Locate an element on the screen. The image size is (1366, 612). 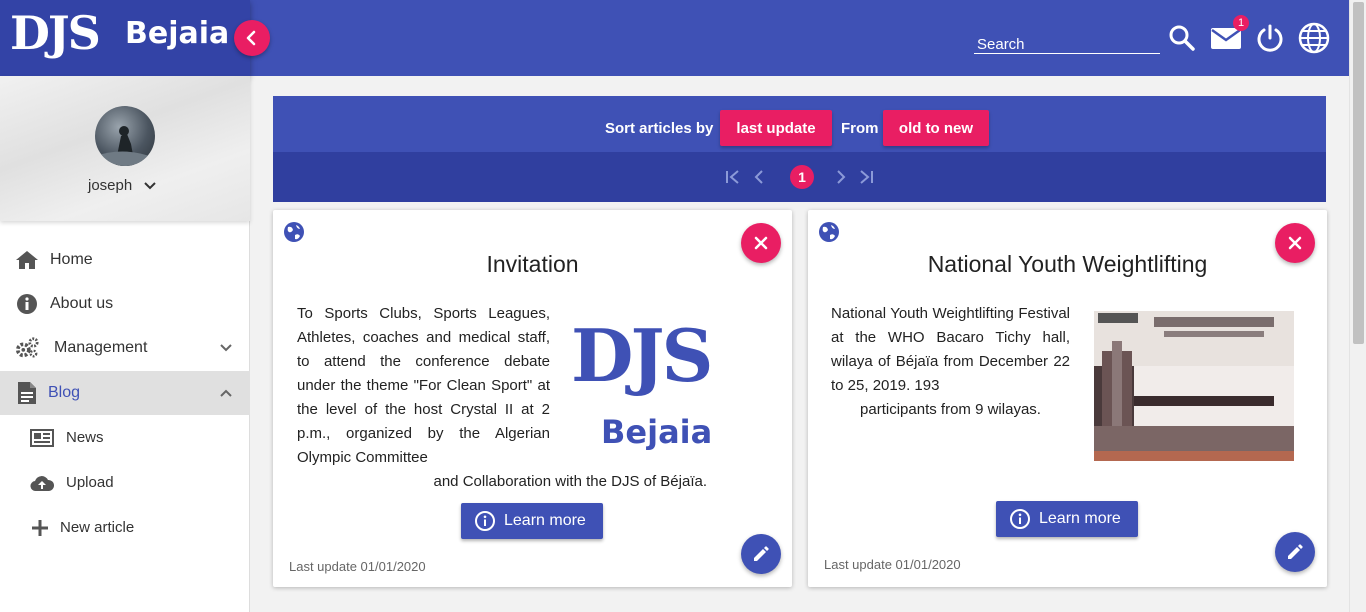
search-label: Search is located at coordinates (1001, 44).